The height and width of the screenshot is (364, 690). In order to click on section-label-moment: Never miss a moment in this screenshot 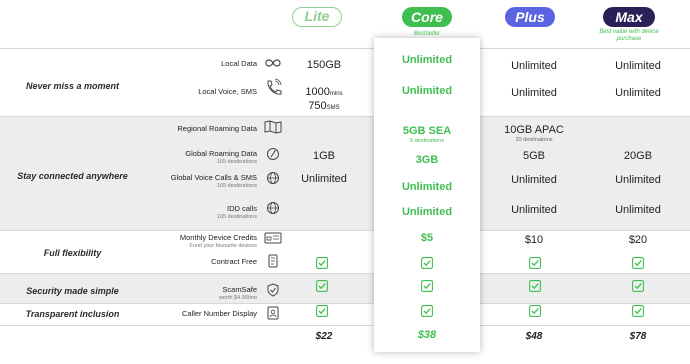, I will do `click(72, 86)`.